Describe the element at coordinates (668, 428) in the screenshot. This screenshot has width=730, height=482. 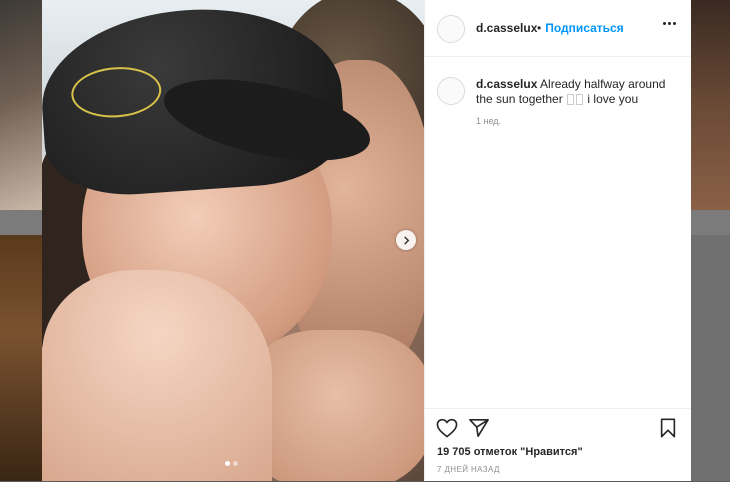
I see `bookmark-icon` at that location.